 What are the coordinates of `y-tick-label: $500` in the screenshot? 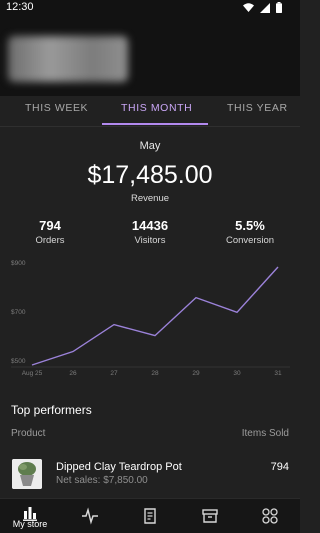 It's located at (18, 361).